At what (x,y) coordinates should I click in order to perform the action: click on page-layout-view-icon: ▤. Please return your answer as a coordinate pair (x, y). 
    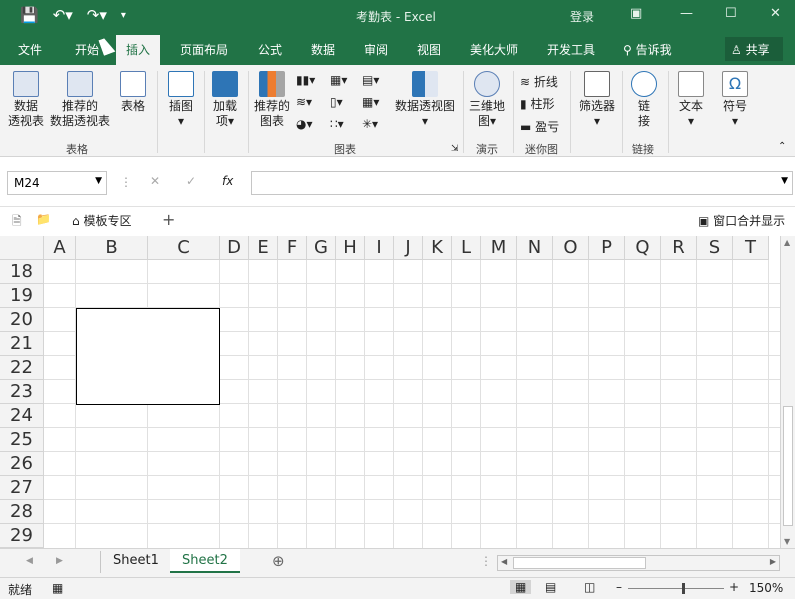
    Looking at the image, I should click on (550, 587).